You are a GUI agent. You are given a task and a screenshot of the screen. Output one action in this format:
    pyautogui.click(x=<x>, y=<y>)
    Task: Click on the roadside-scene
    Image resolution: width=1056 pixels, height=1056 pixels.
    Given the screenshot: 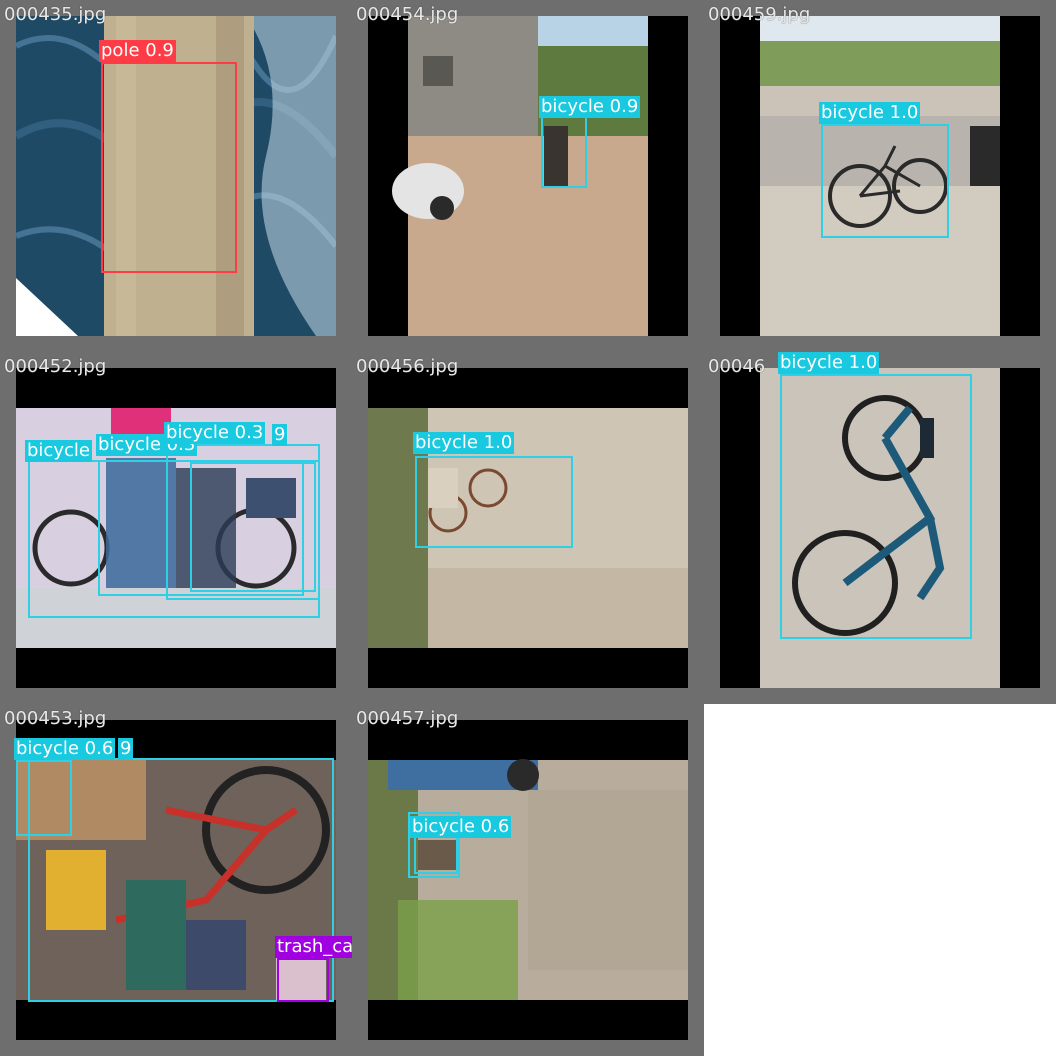 What is the action you would take?
    pyautogui.click(x=528, y=880)
    